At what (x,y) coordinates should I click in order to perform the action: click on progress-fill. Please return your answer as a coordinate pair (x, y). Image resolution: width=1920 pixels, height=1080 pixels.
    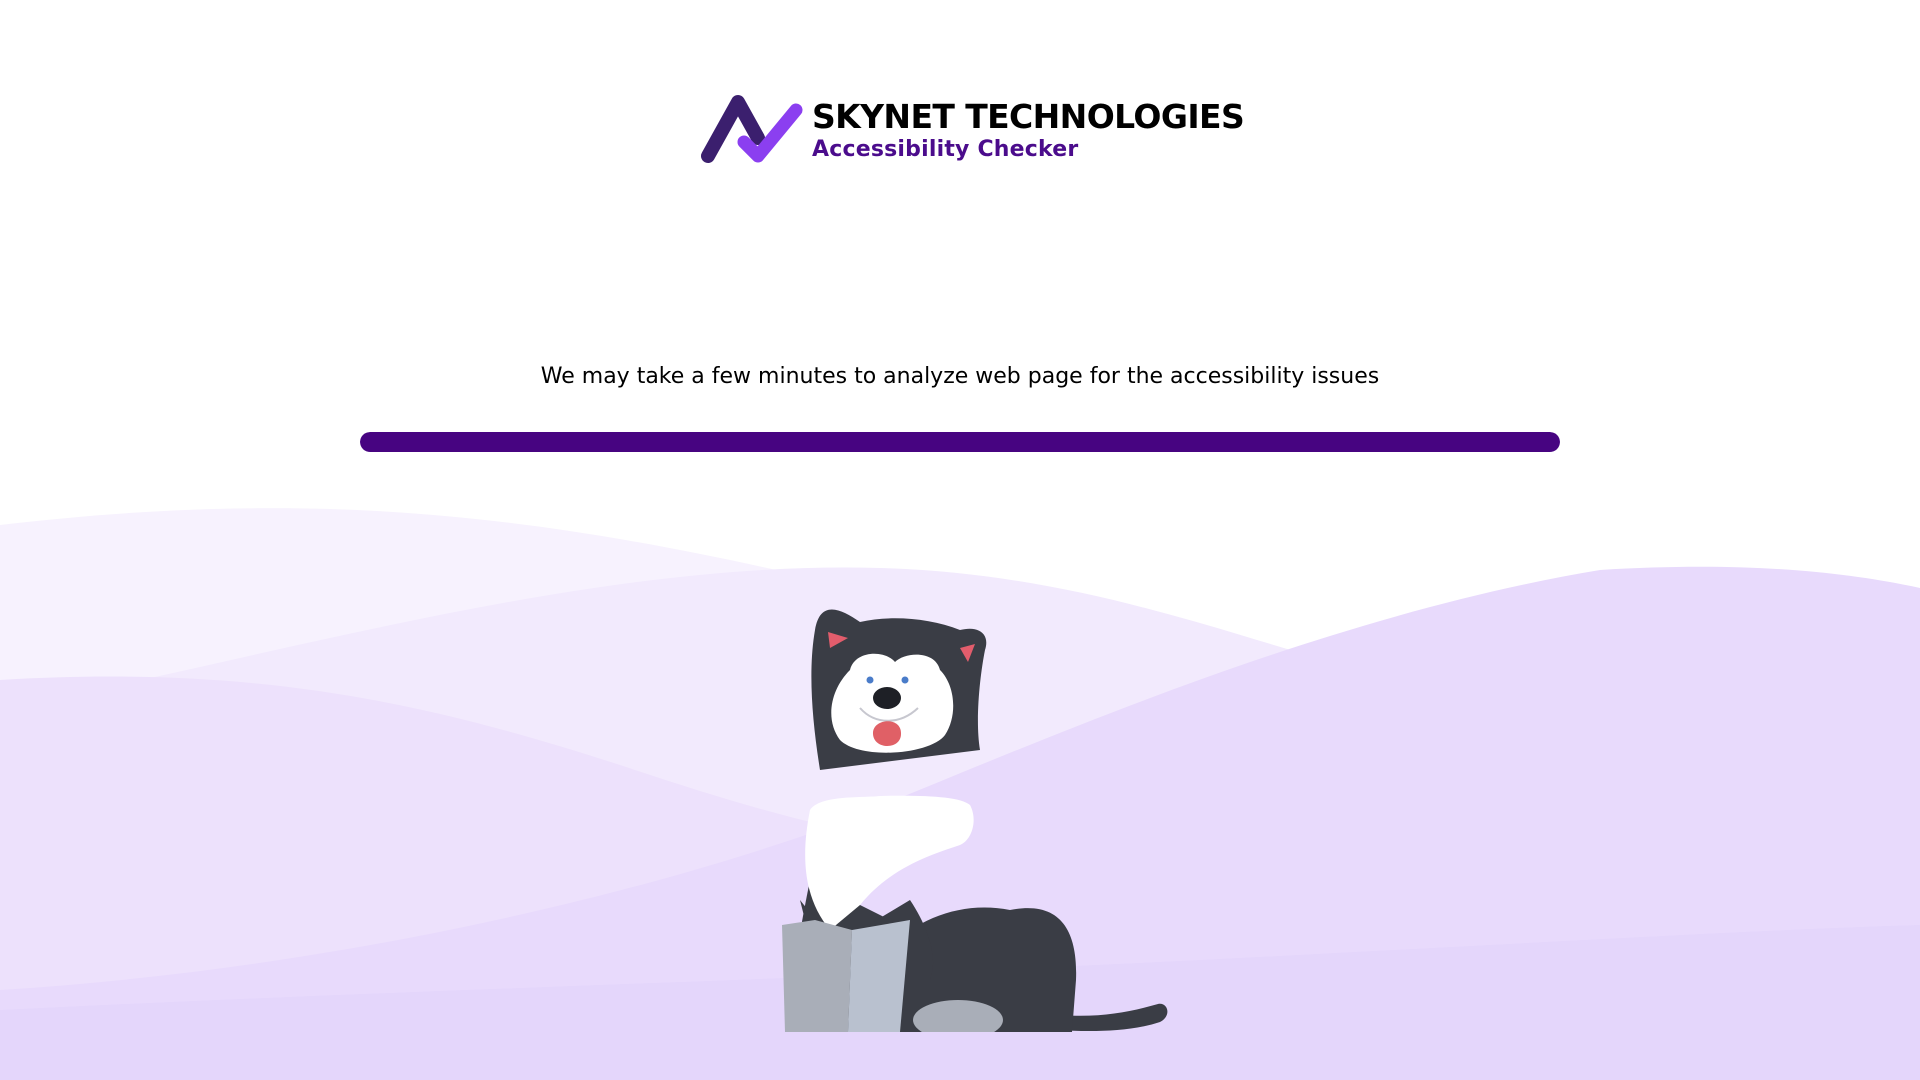
    Looking at the image, I should click on (960, 442).